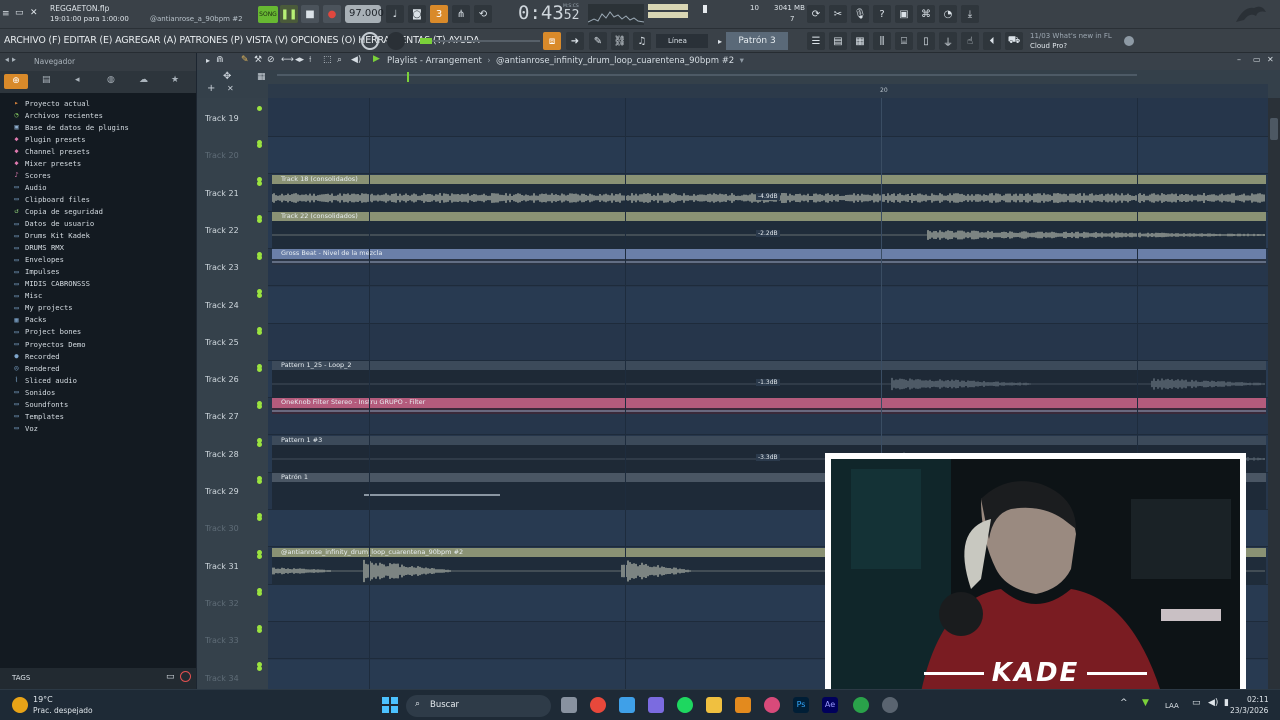 This screenshot has height=720, width=1280. Describe the element at coordinates (46, 80) in the screenshot. I see `tab-files-icon: ▤` at that location.